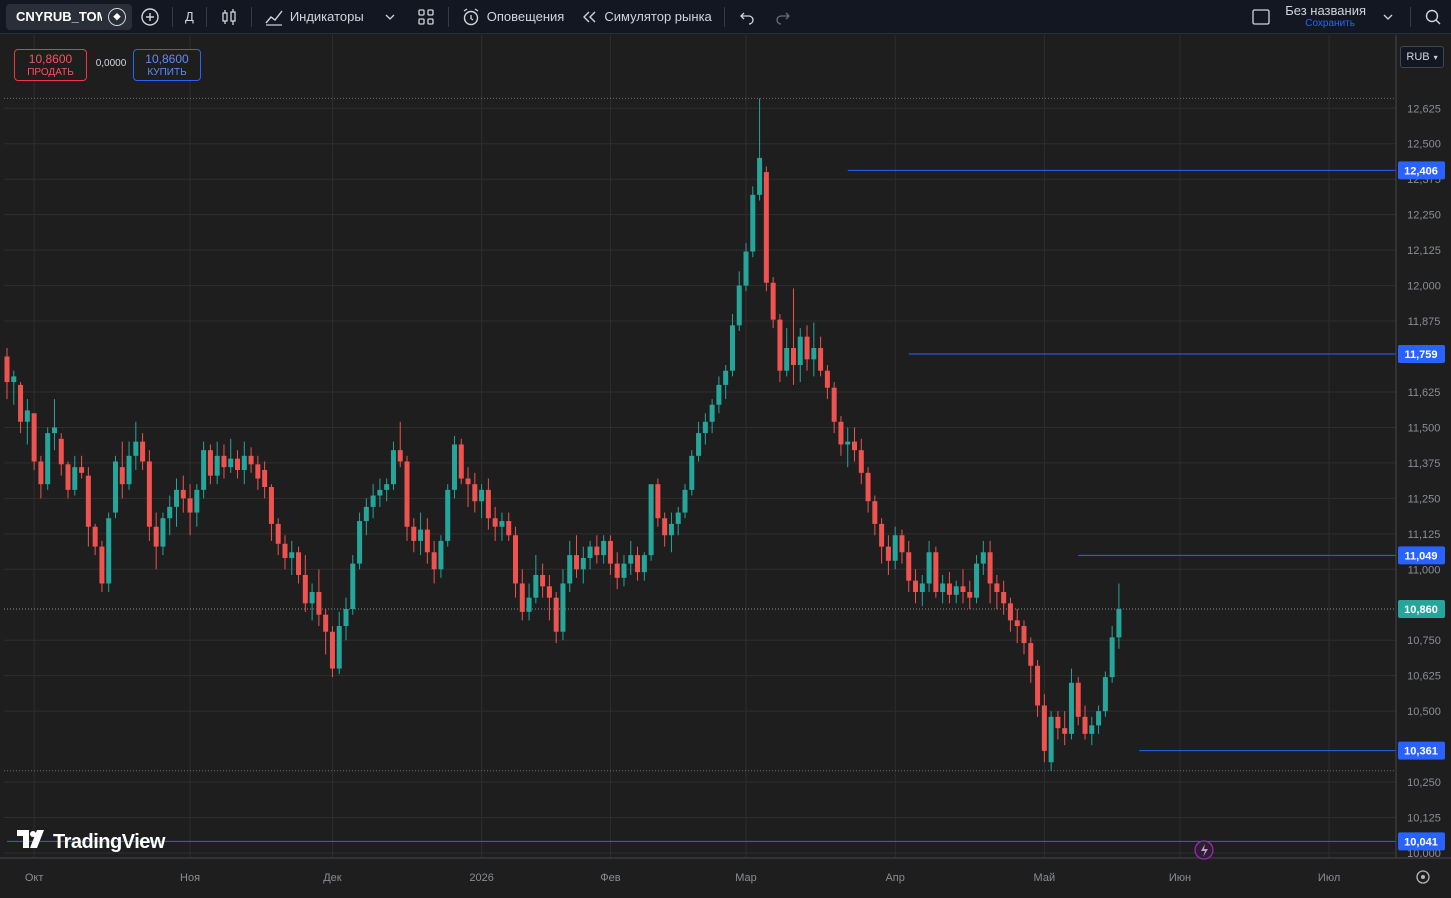 The image size is (1451, 898). I want to click on layout-save-link: Сохранить, so click(1320, 24).